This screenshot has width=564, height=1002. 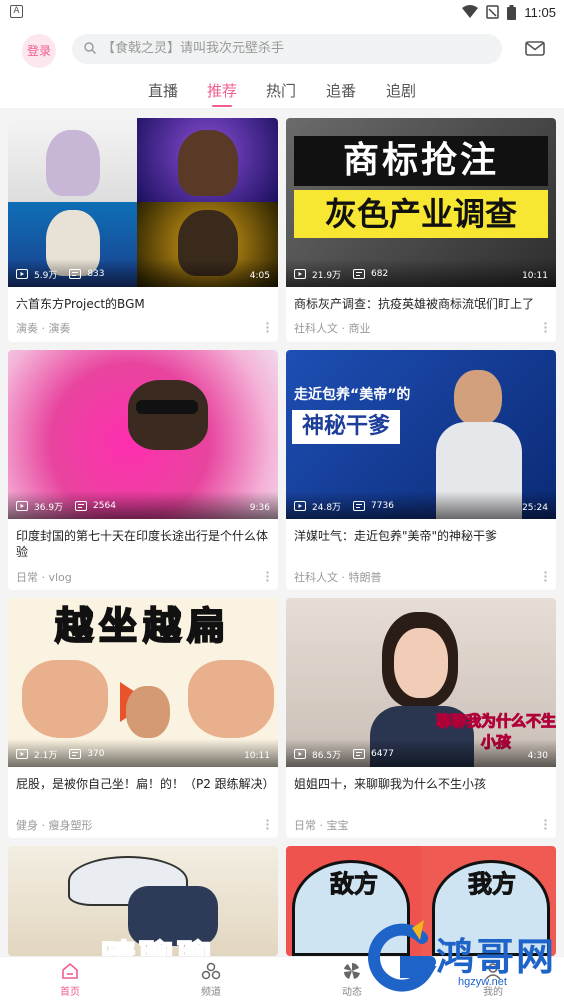 I want to click on video-title: 屁股，是被你自己坐！扁！的！（P2 跟练解决）, so click(x=145, y=784).